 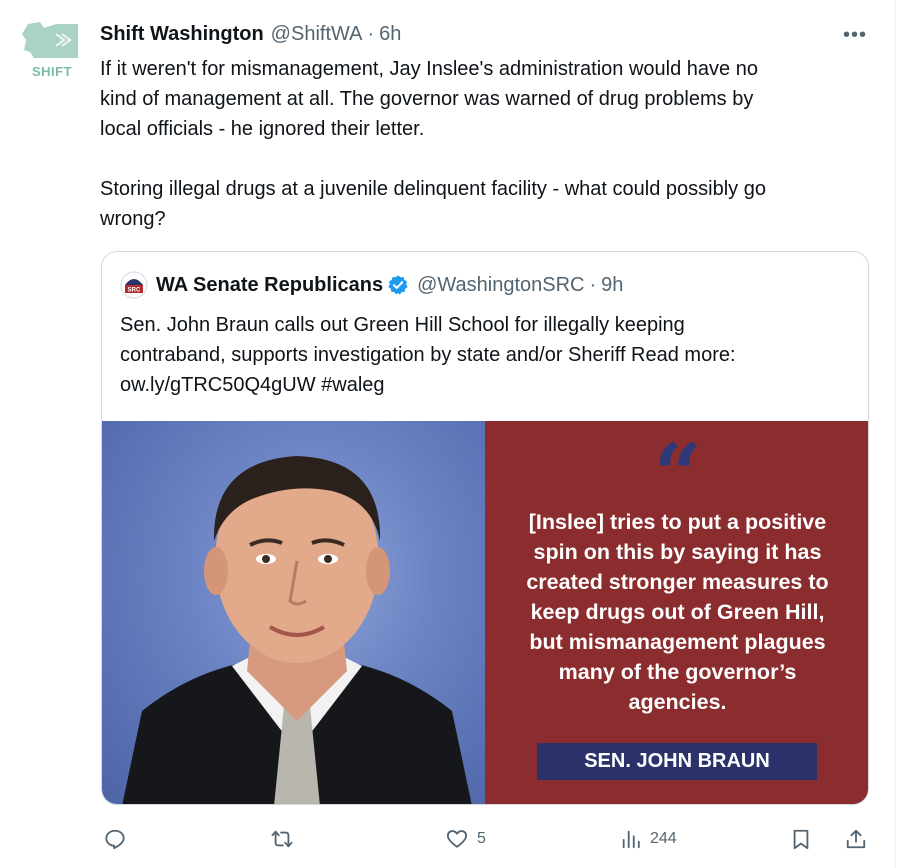 What do you see at coordinates (282, 839) in the screenshot?
I see `retweet-icon` at bounding box center [282, 839].